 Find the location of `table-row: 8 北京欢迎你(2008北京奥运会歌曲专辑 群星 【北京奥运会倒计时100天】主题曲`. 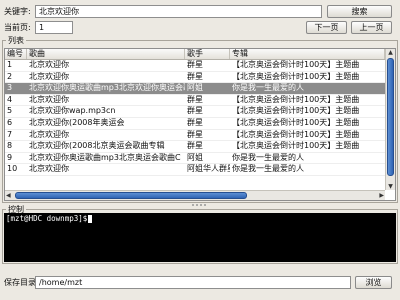

table-row: 8 北京欢迎你(2008北京奥运会歌曲专辑 群星 【北京奥运会倒计时100天】主题曲 is located at coordinates (195, 147).